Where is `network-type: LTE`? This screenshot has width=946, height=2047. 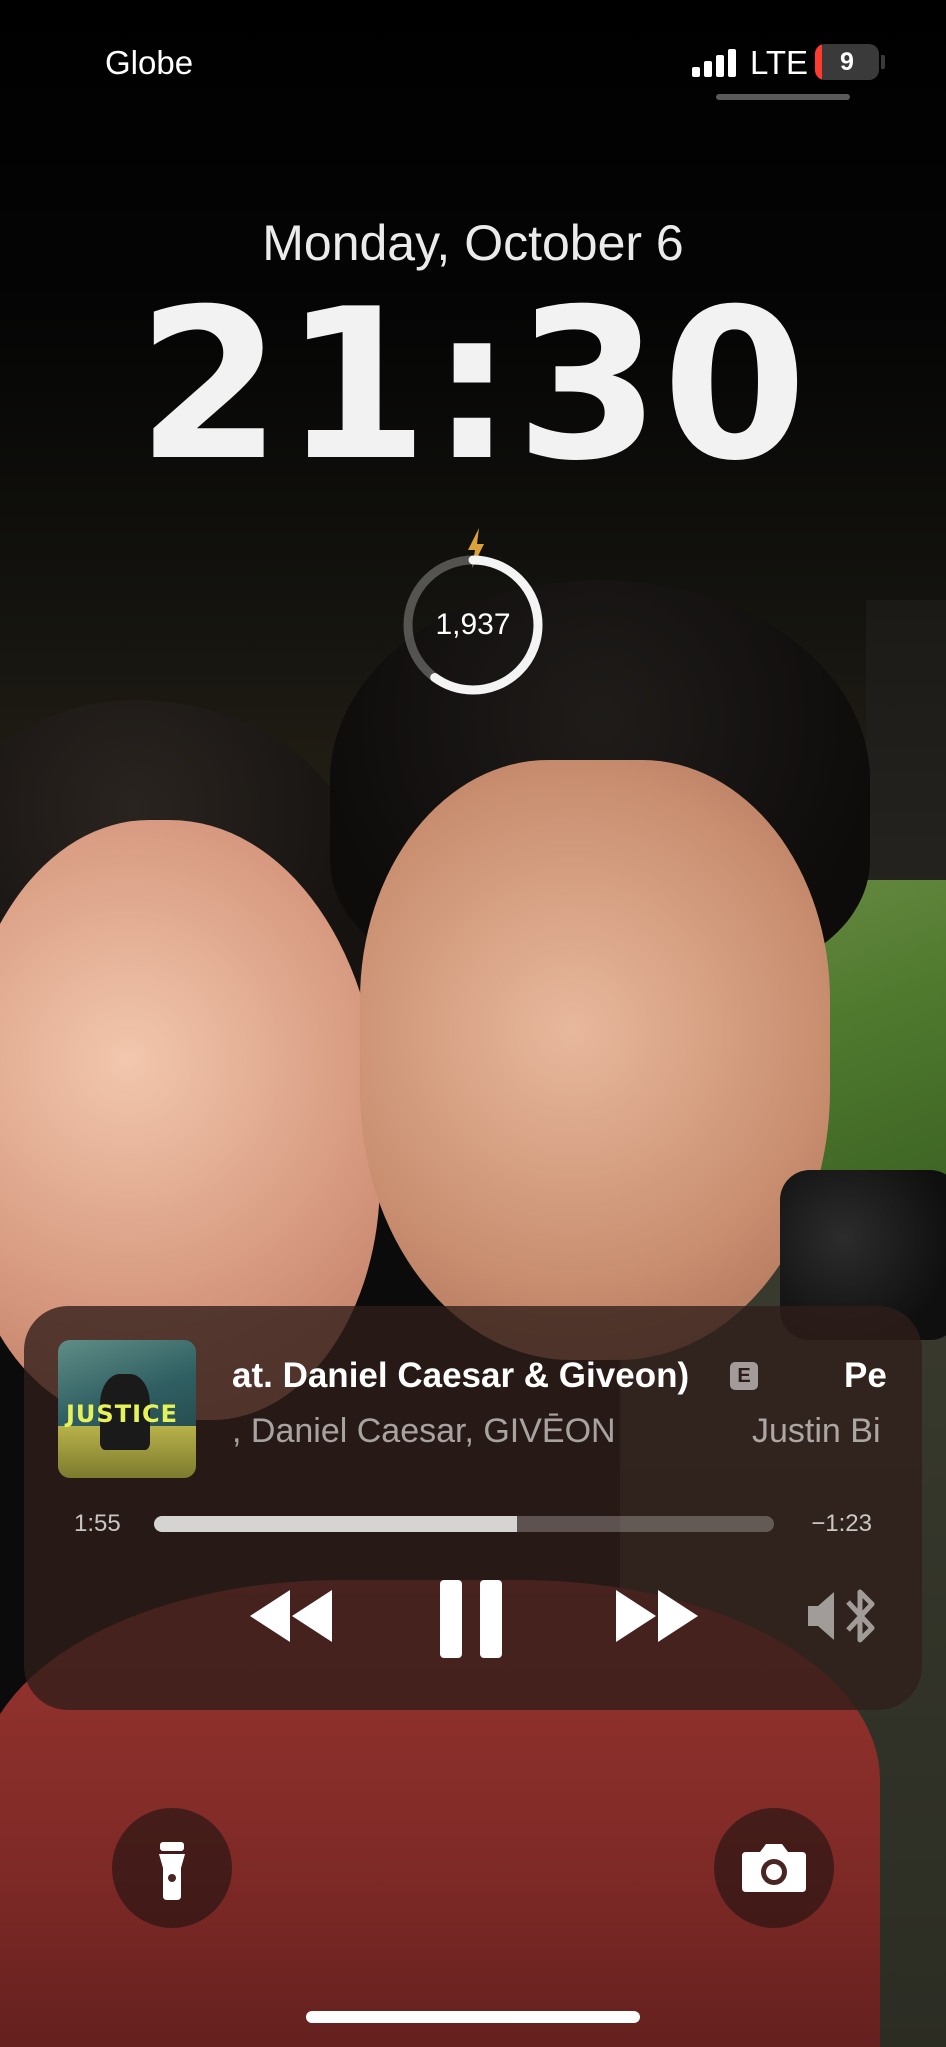 network-type: LTE is located at coordinates (779, 62).